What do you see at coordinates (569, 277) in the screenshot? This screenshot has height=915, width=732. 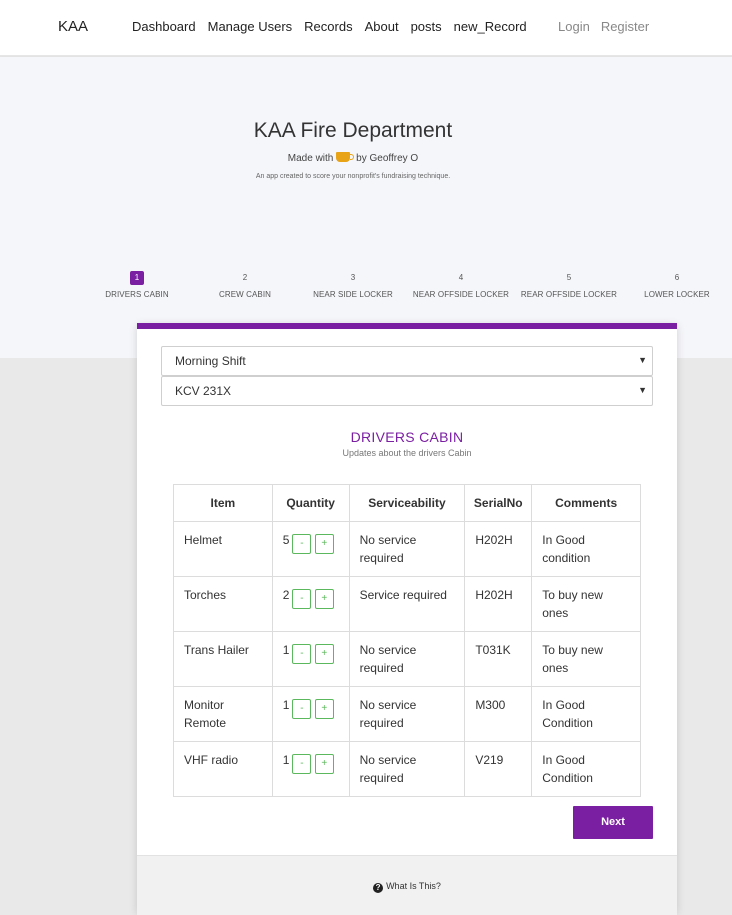 I see `step-number: 5` at bounding box center [569, 277].